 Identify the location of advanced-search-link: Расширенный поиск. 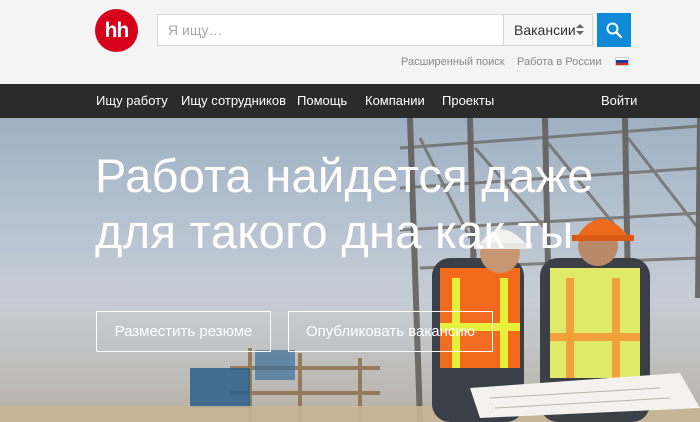
(453, 62).